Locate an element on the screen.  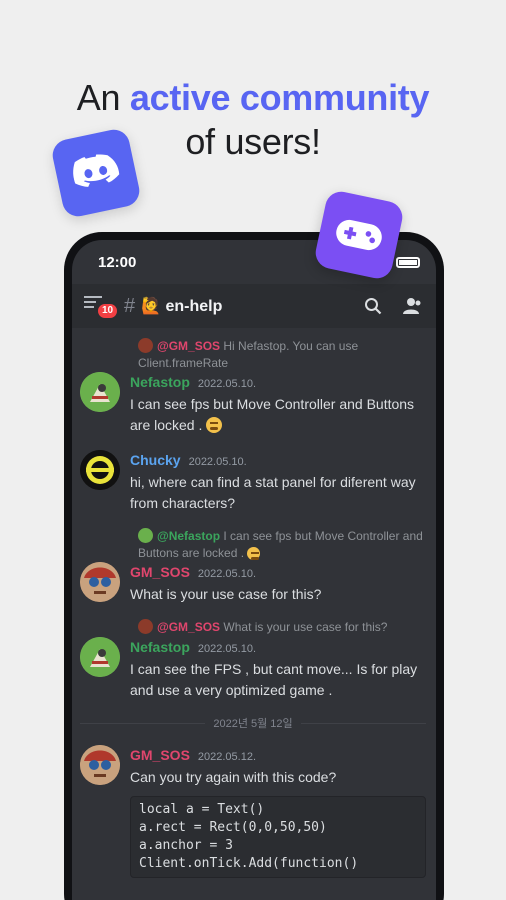
reply-preview: @GM_SOS What is your use case for this? is located at coordinates (282, 628).